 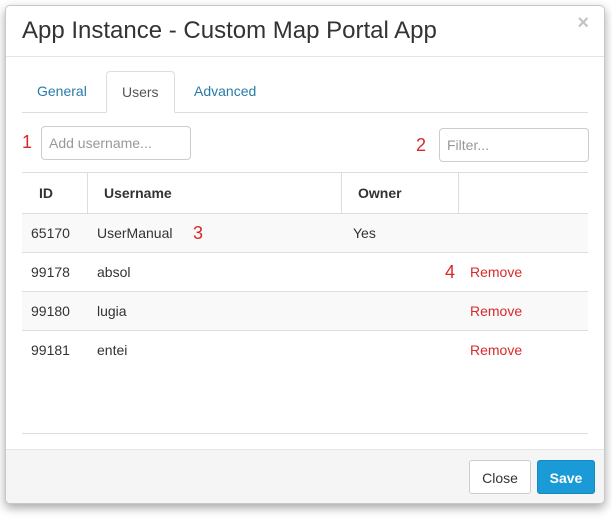 I want to click on cell-username: lugia, so click(x=112, y=311).